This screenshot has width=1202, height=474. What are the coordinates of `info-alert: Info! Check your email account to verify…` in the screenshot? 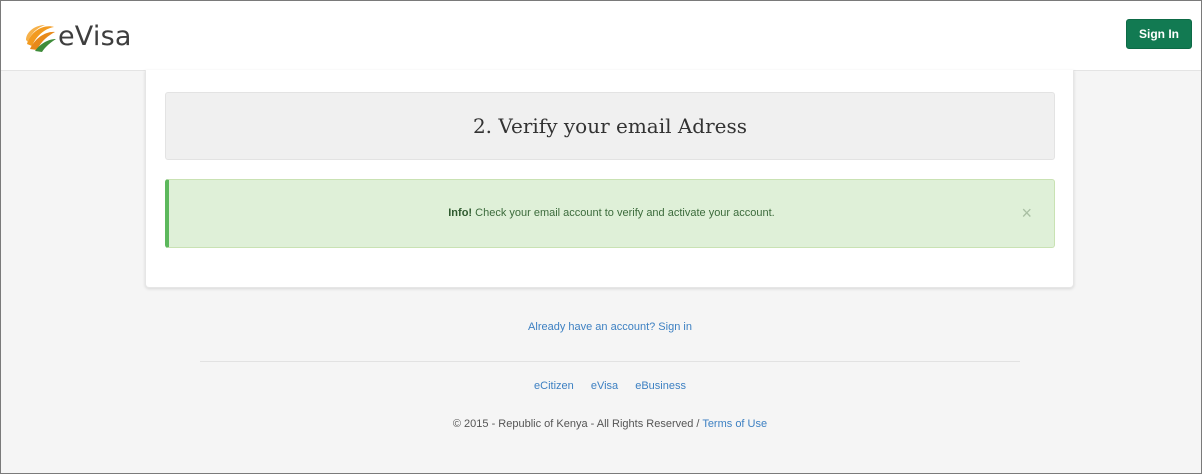 It's located at (610, 213).